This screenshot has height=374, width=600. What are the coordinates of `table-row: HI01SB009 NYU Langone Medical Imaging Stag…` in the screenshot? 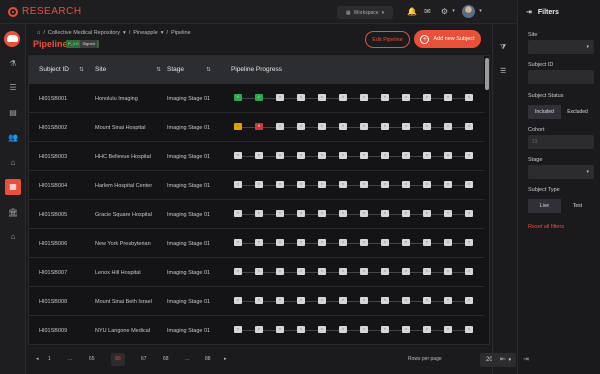 It's located at (256, 330).